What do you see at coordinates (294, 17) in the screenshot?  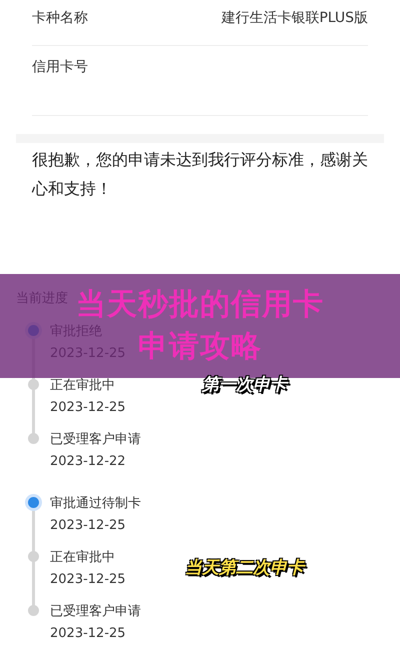 I see `field-value: 建行生活卡银联PLUS版` at bounding box center [294, 17].